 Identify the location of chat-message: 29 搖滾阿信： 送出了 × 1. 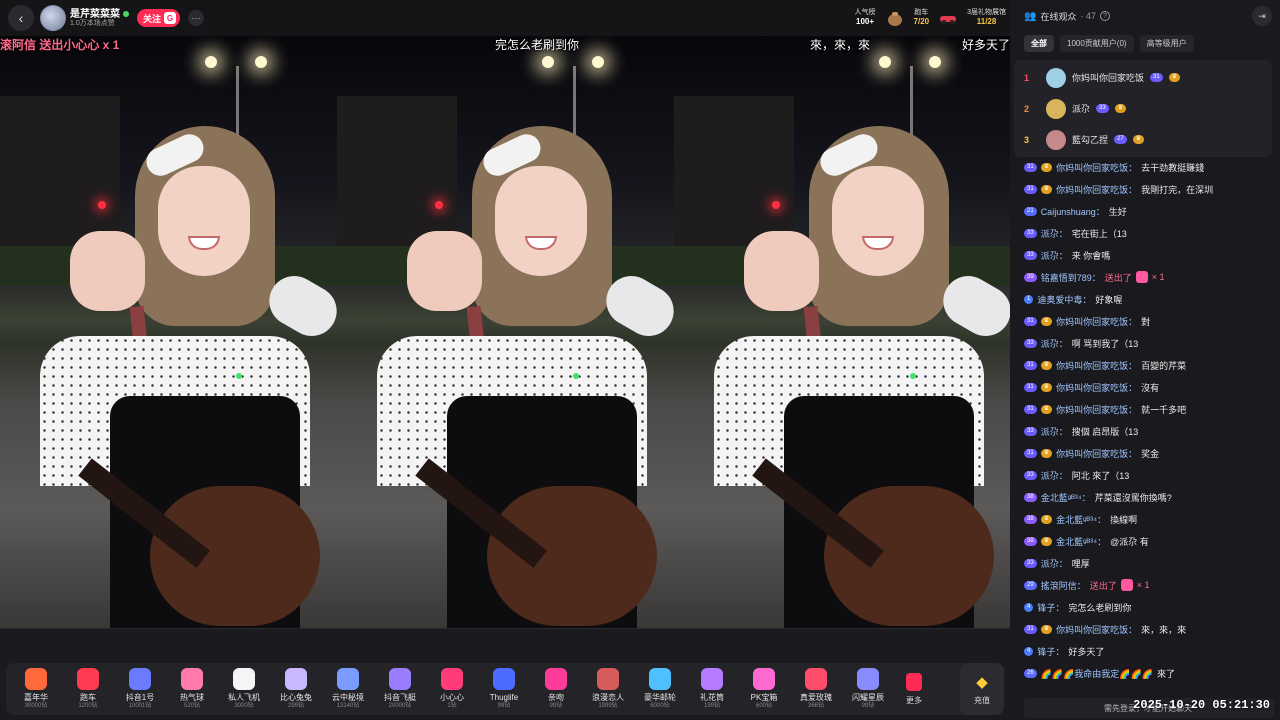
(1152, 585).